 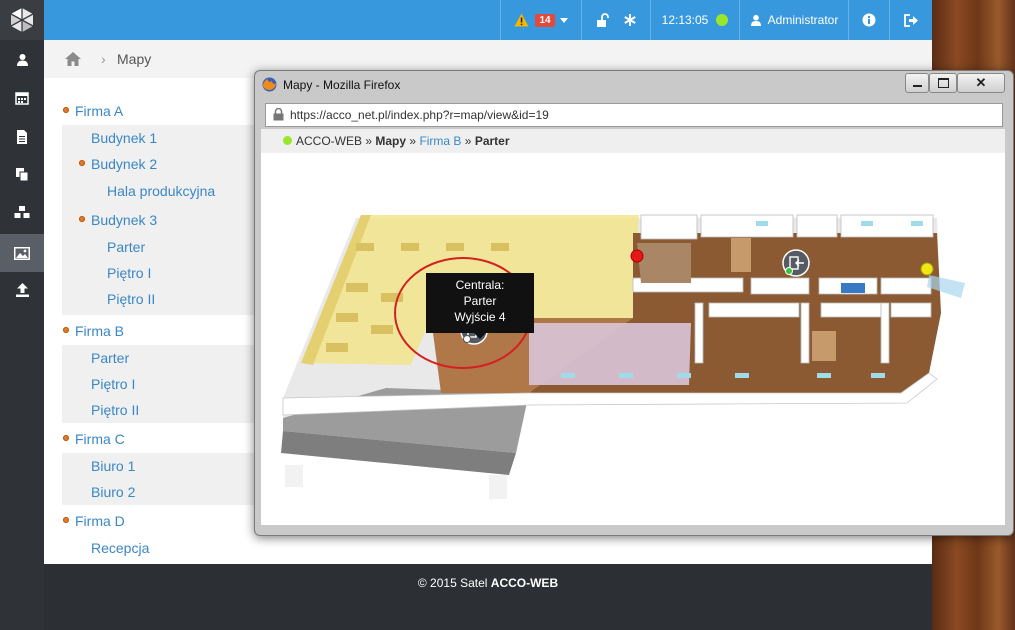 I want to click on asterisk-icon, so click(x=630, y=20).